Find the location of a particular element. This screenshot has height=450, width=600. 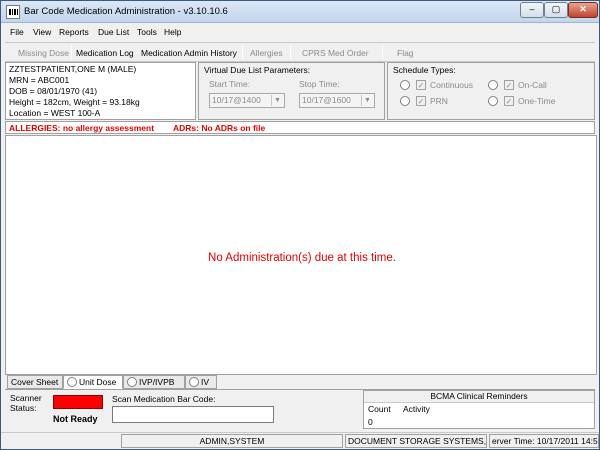

tab-unit-dose-label: Unit Dose is located at coordinates (98, 382).